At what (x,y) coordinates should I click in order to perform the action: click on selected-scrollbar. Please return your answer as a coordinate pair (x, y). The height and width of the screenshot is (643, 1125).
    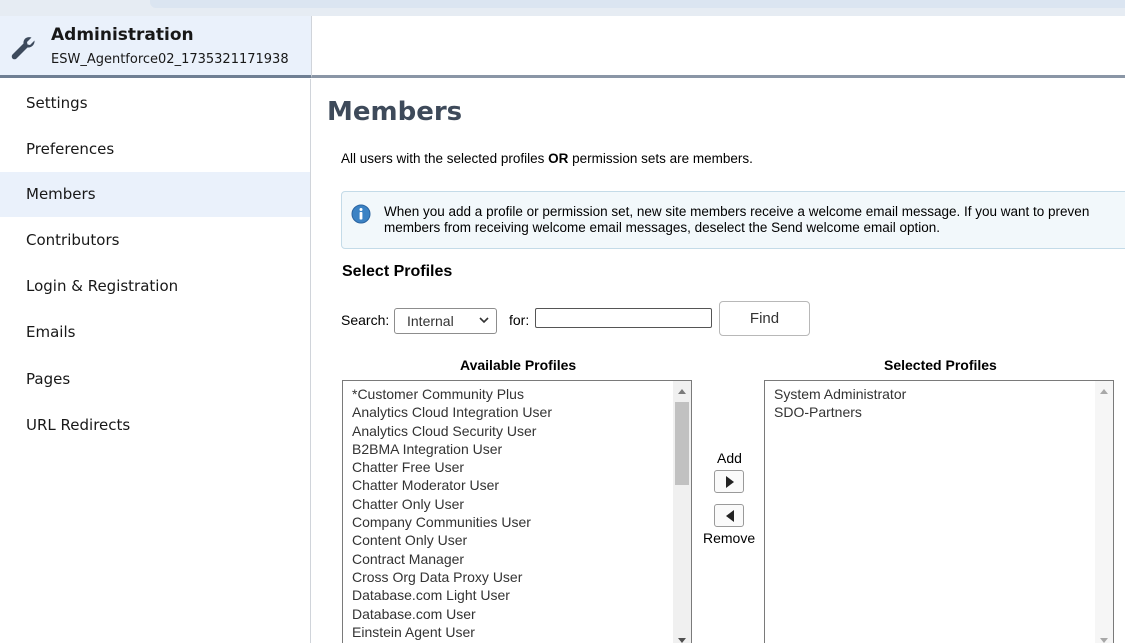
    Looking at the image, I should click on (1104, 512).